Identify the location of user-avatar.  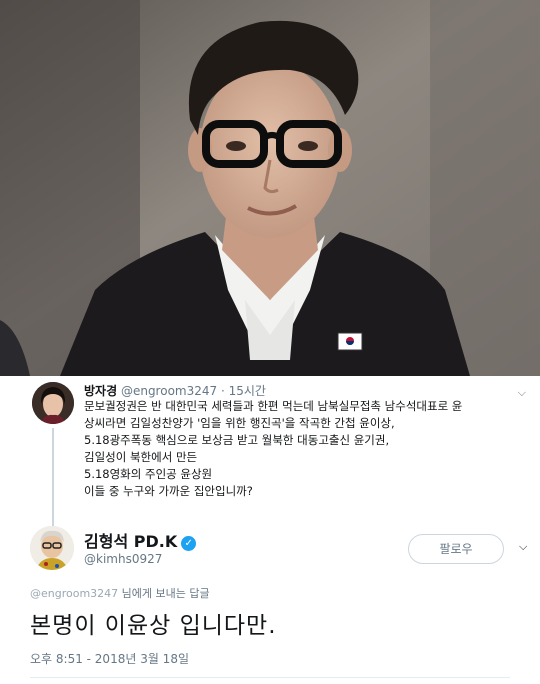
(53, 403).